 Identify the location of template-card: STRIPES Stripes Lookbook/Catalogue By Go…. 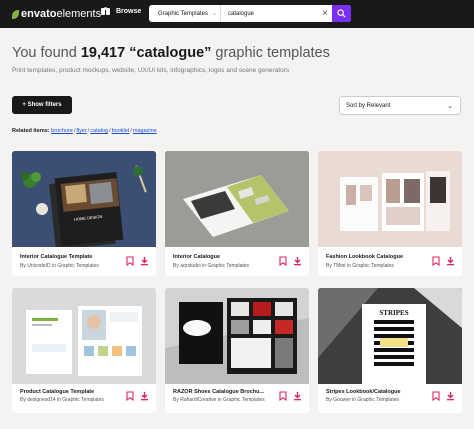
(390, 350).